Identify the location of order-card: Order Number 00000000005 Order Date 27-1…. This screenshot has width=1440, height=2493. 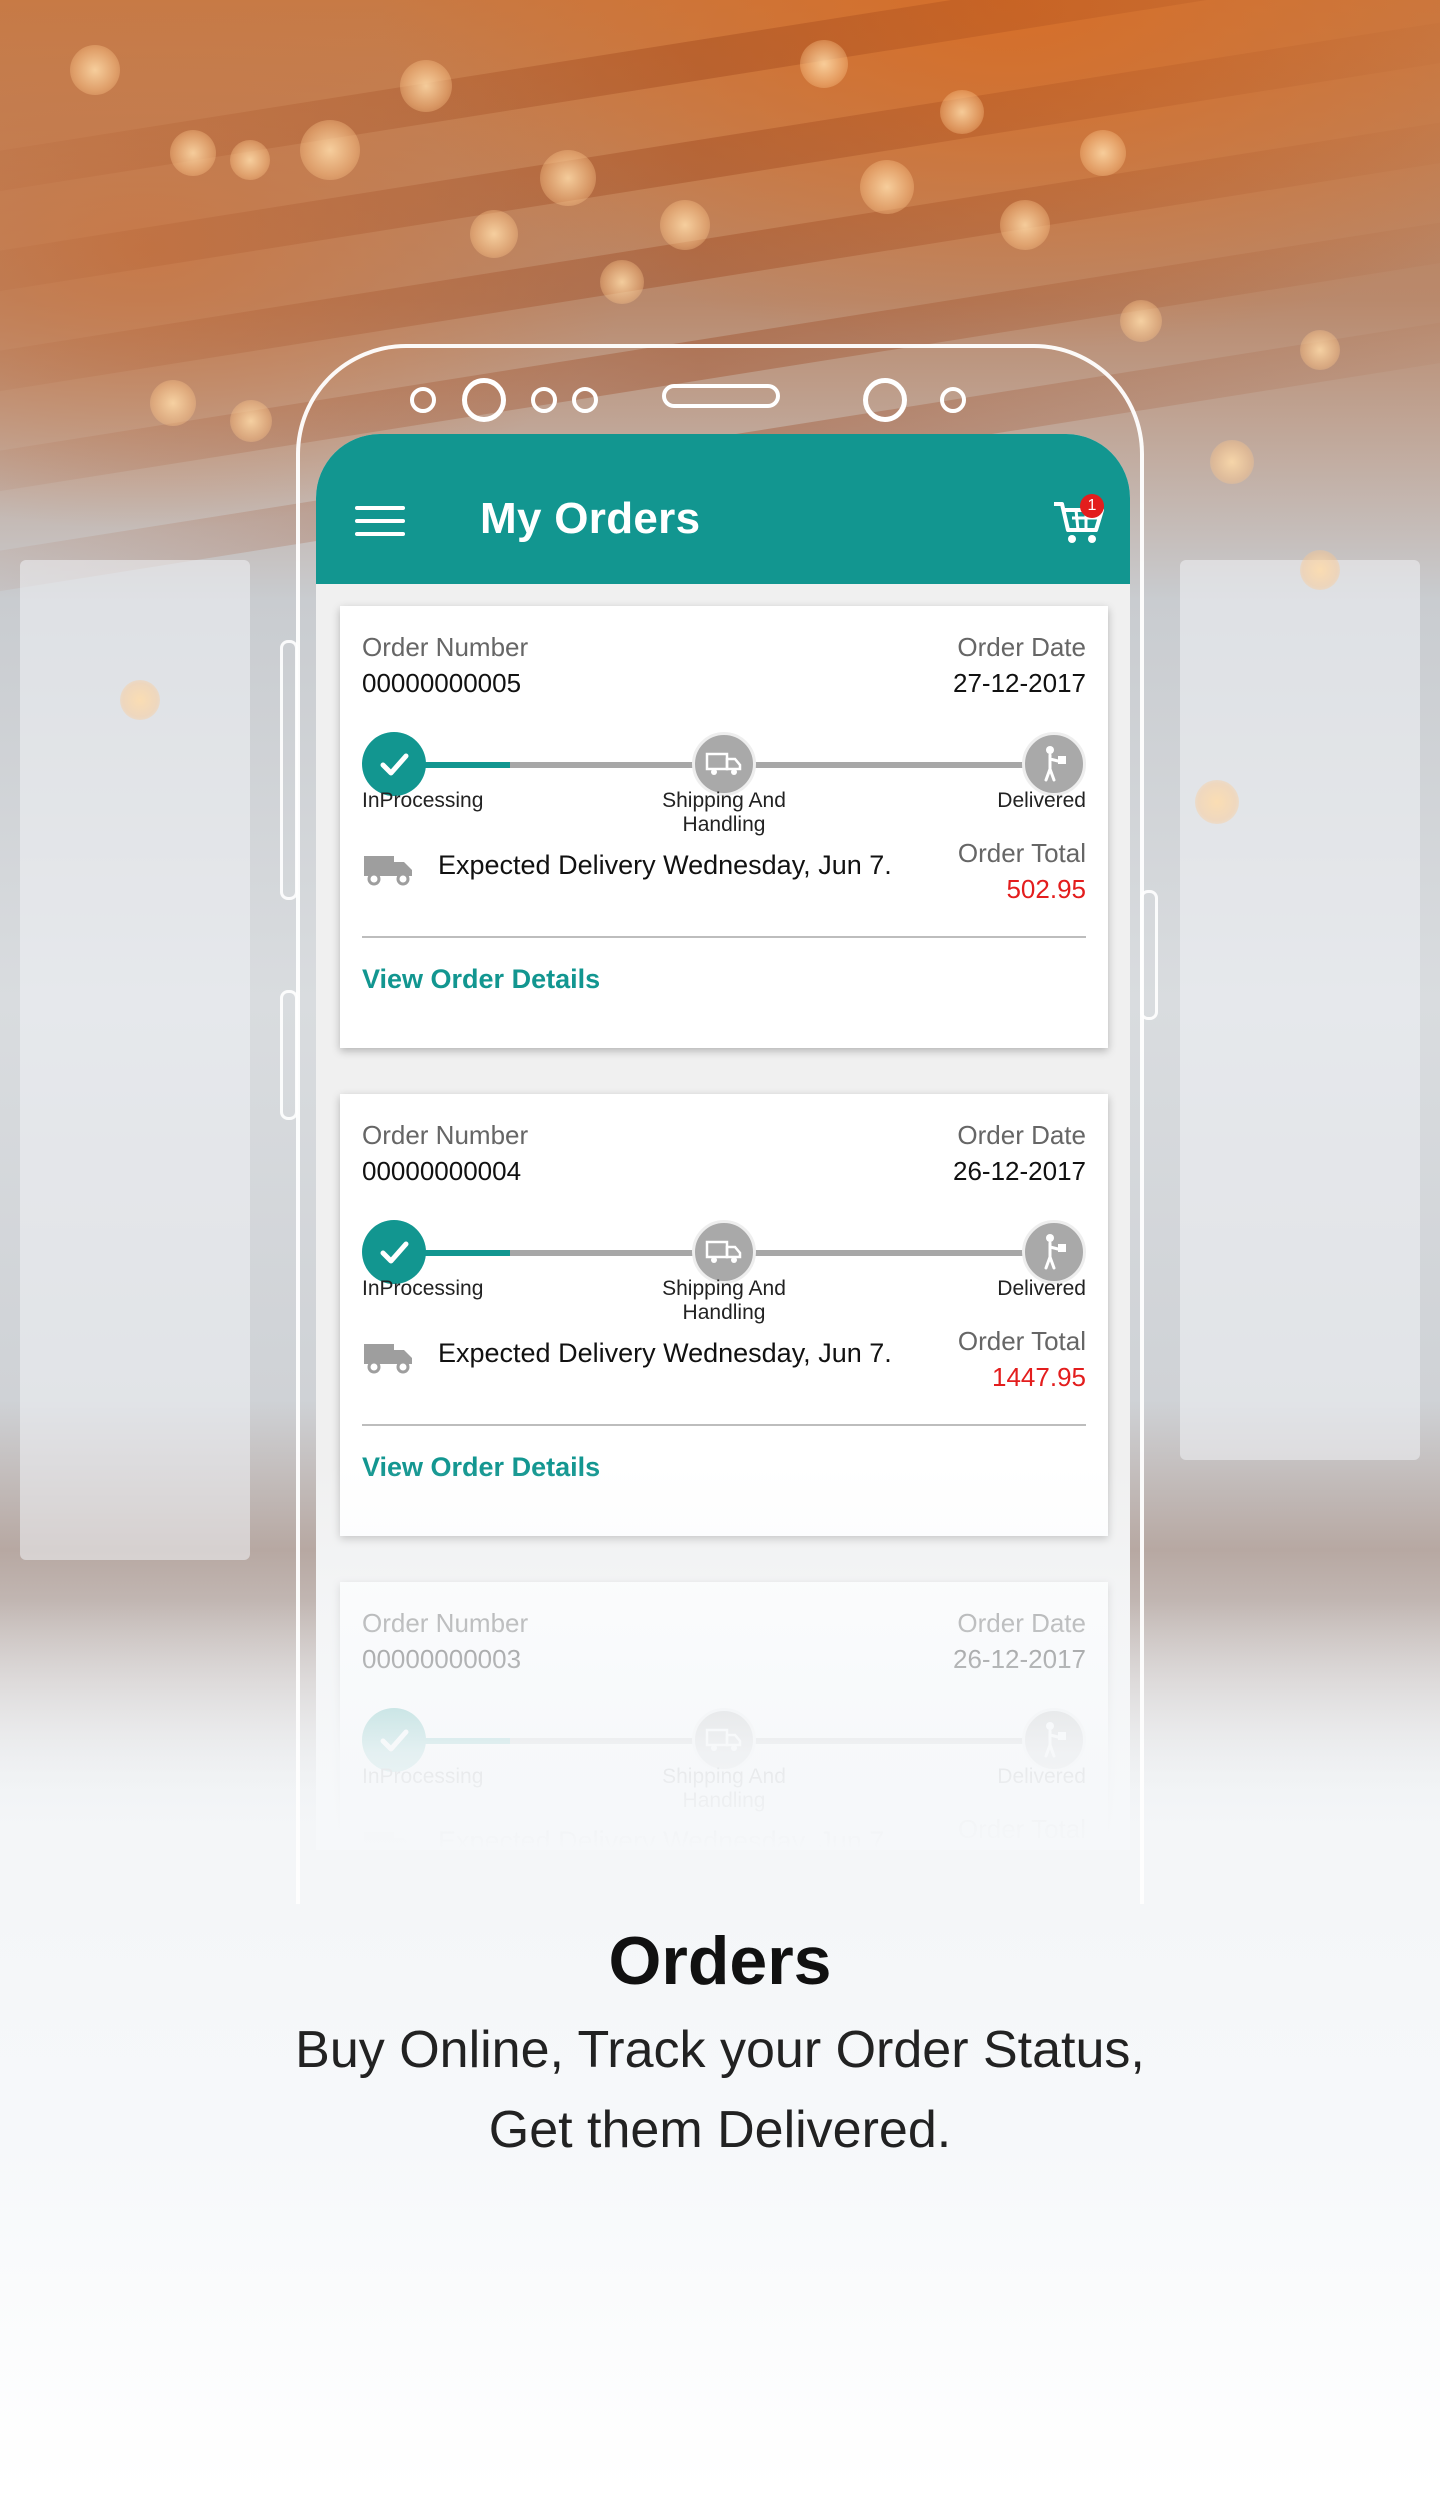
(724, 827).